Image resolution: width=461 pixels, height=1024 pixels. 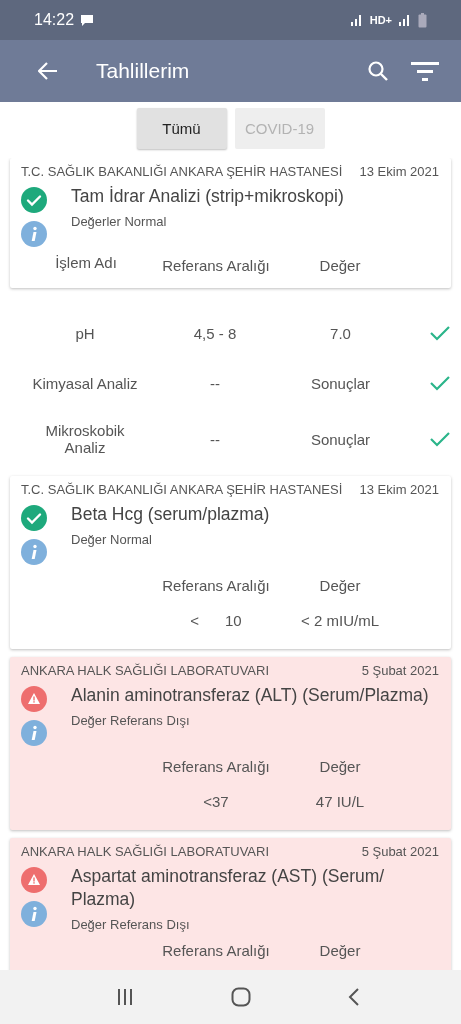 I want to click on test-name: Tam İdrar Analizi (strip+mikroskopi), so click(x=208, y=196).